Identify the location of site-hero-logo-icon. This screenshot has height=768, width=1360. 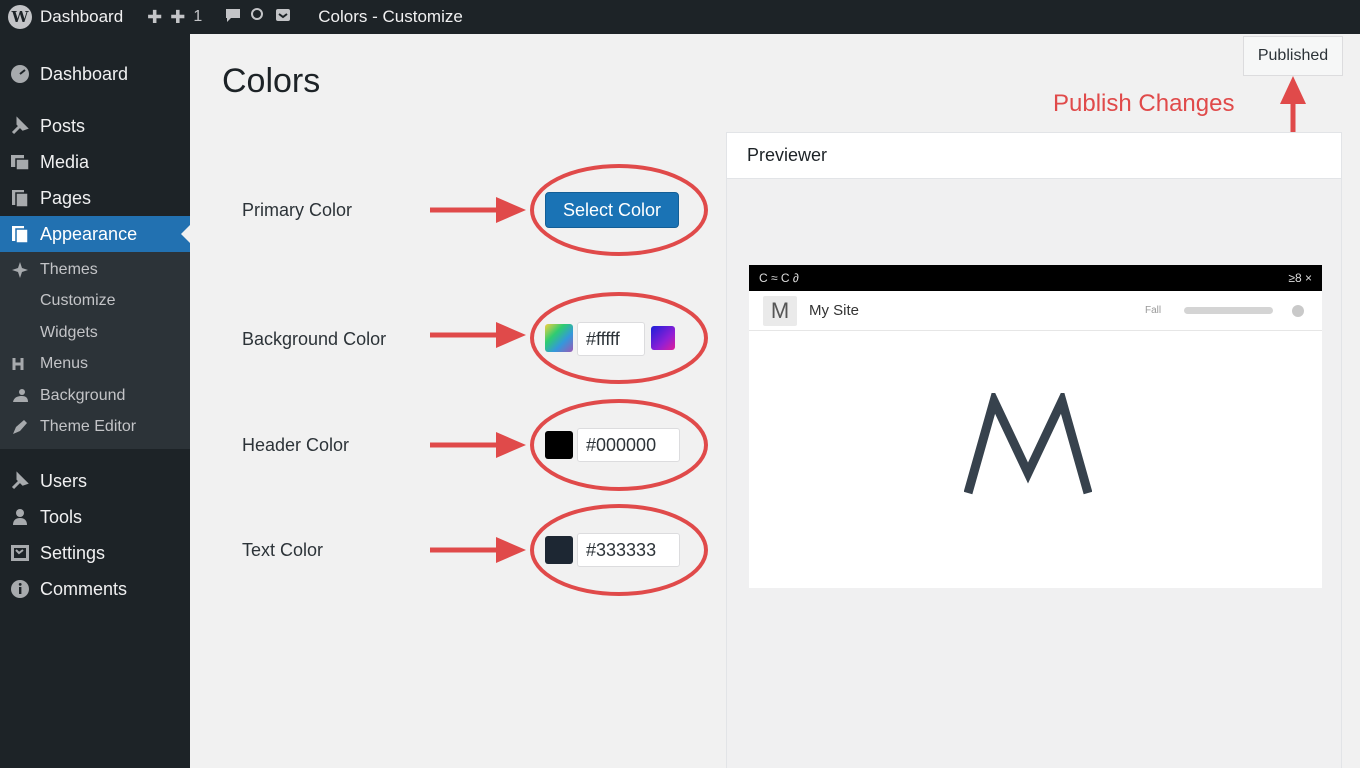
(1028, 444).